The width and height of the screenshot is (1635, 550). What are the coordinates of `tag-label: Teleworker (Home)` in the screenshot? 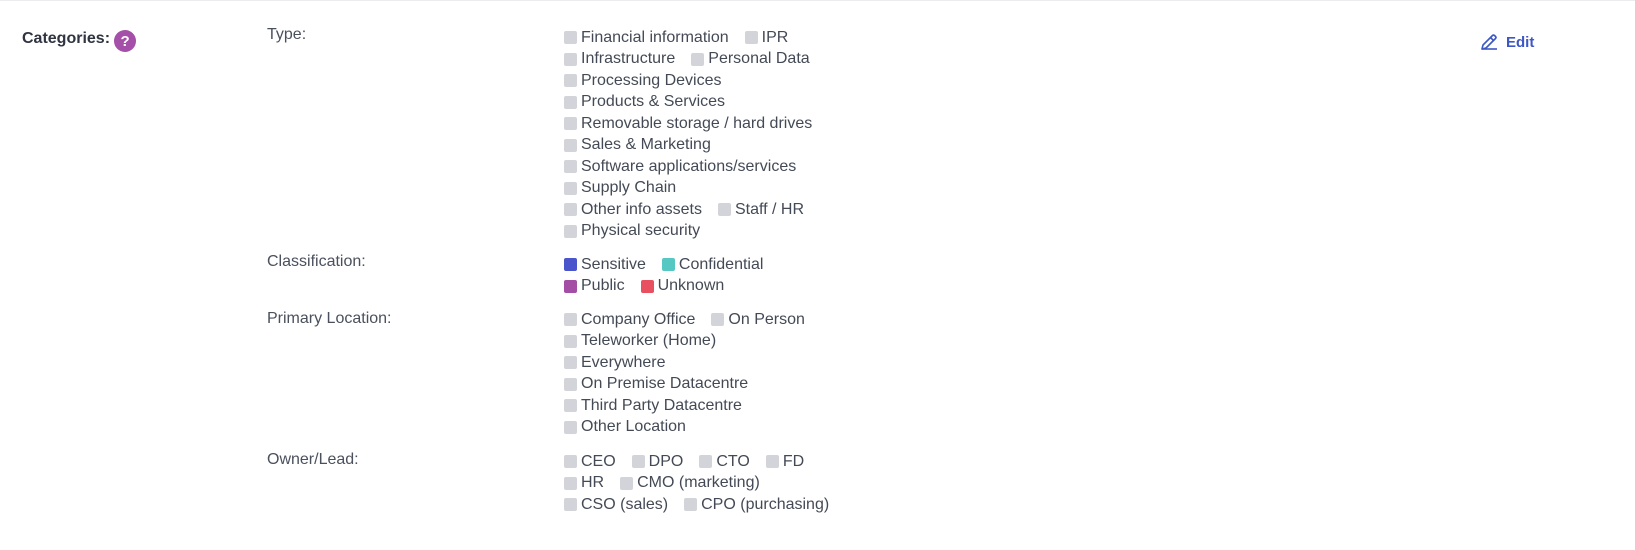 It's located at (649, 341).